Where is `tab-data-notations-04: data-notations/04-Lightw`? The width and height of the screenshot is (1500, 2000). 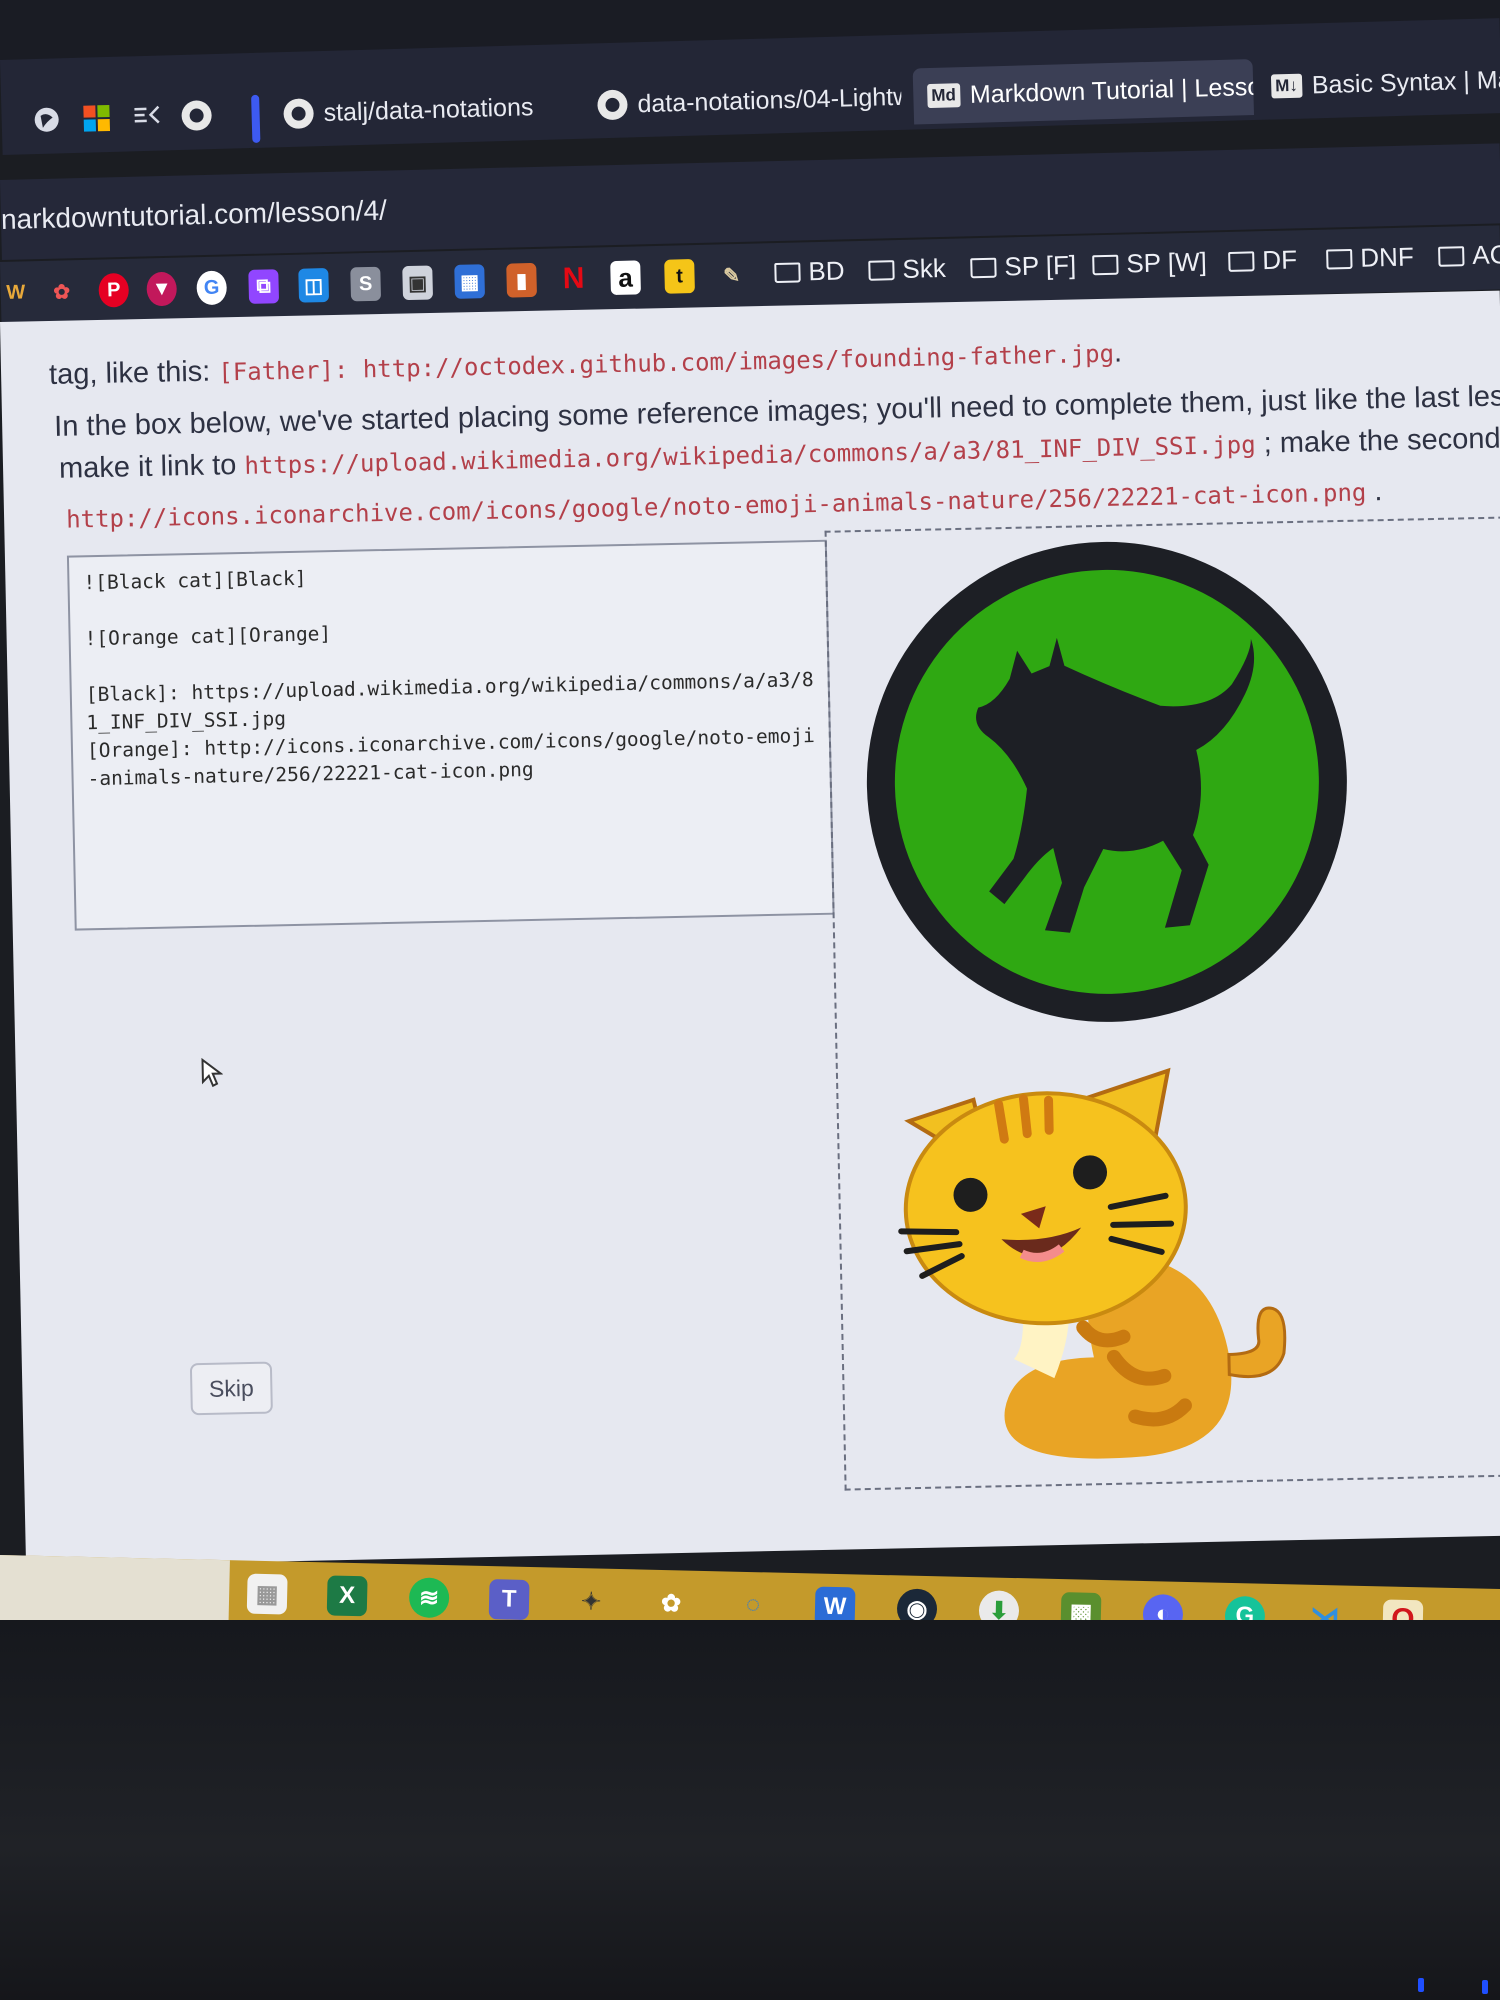
tab-data-notations-04: data-notations/04-Lightw is located at coordinates (742, 101).